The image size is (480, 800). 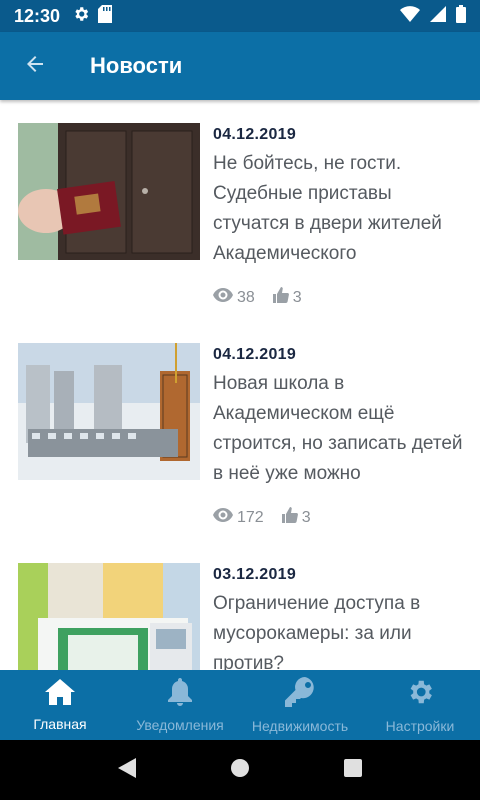 I want to click on key-icon, so click(x=300, y=694).